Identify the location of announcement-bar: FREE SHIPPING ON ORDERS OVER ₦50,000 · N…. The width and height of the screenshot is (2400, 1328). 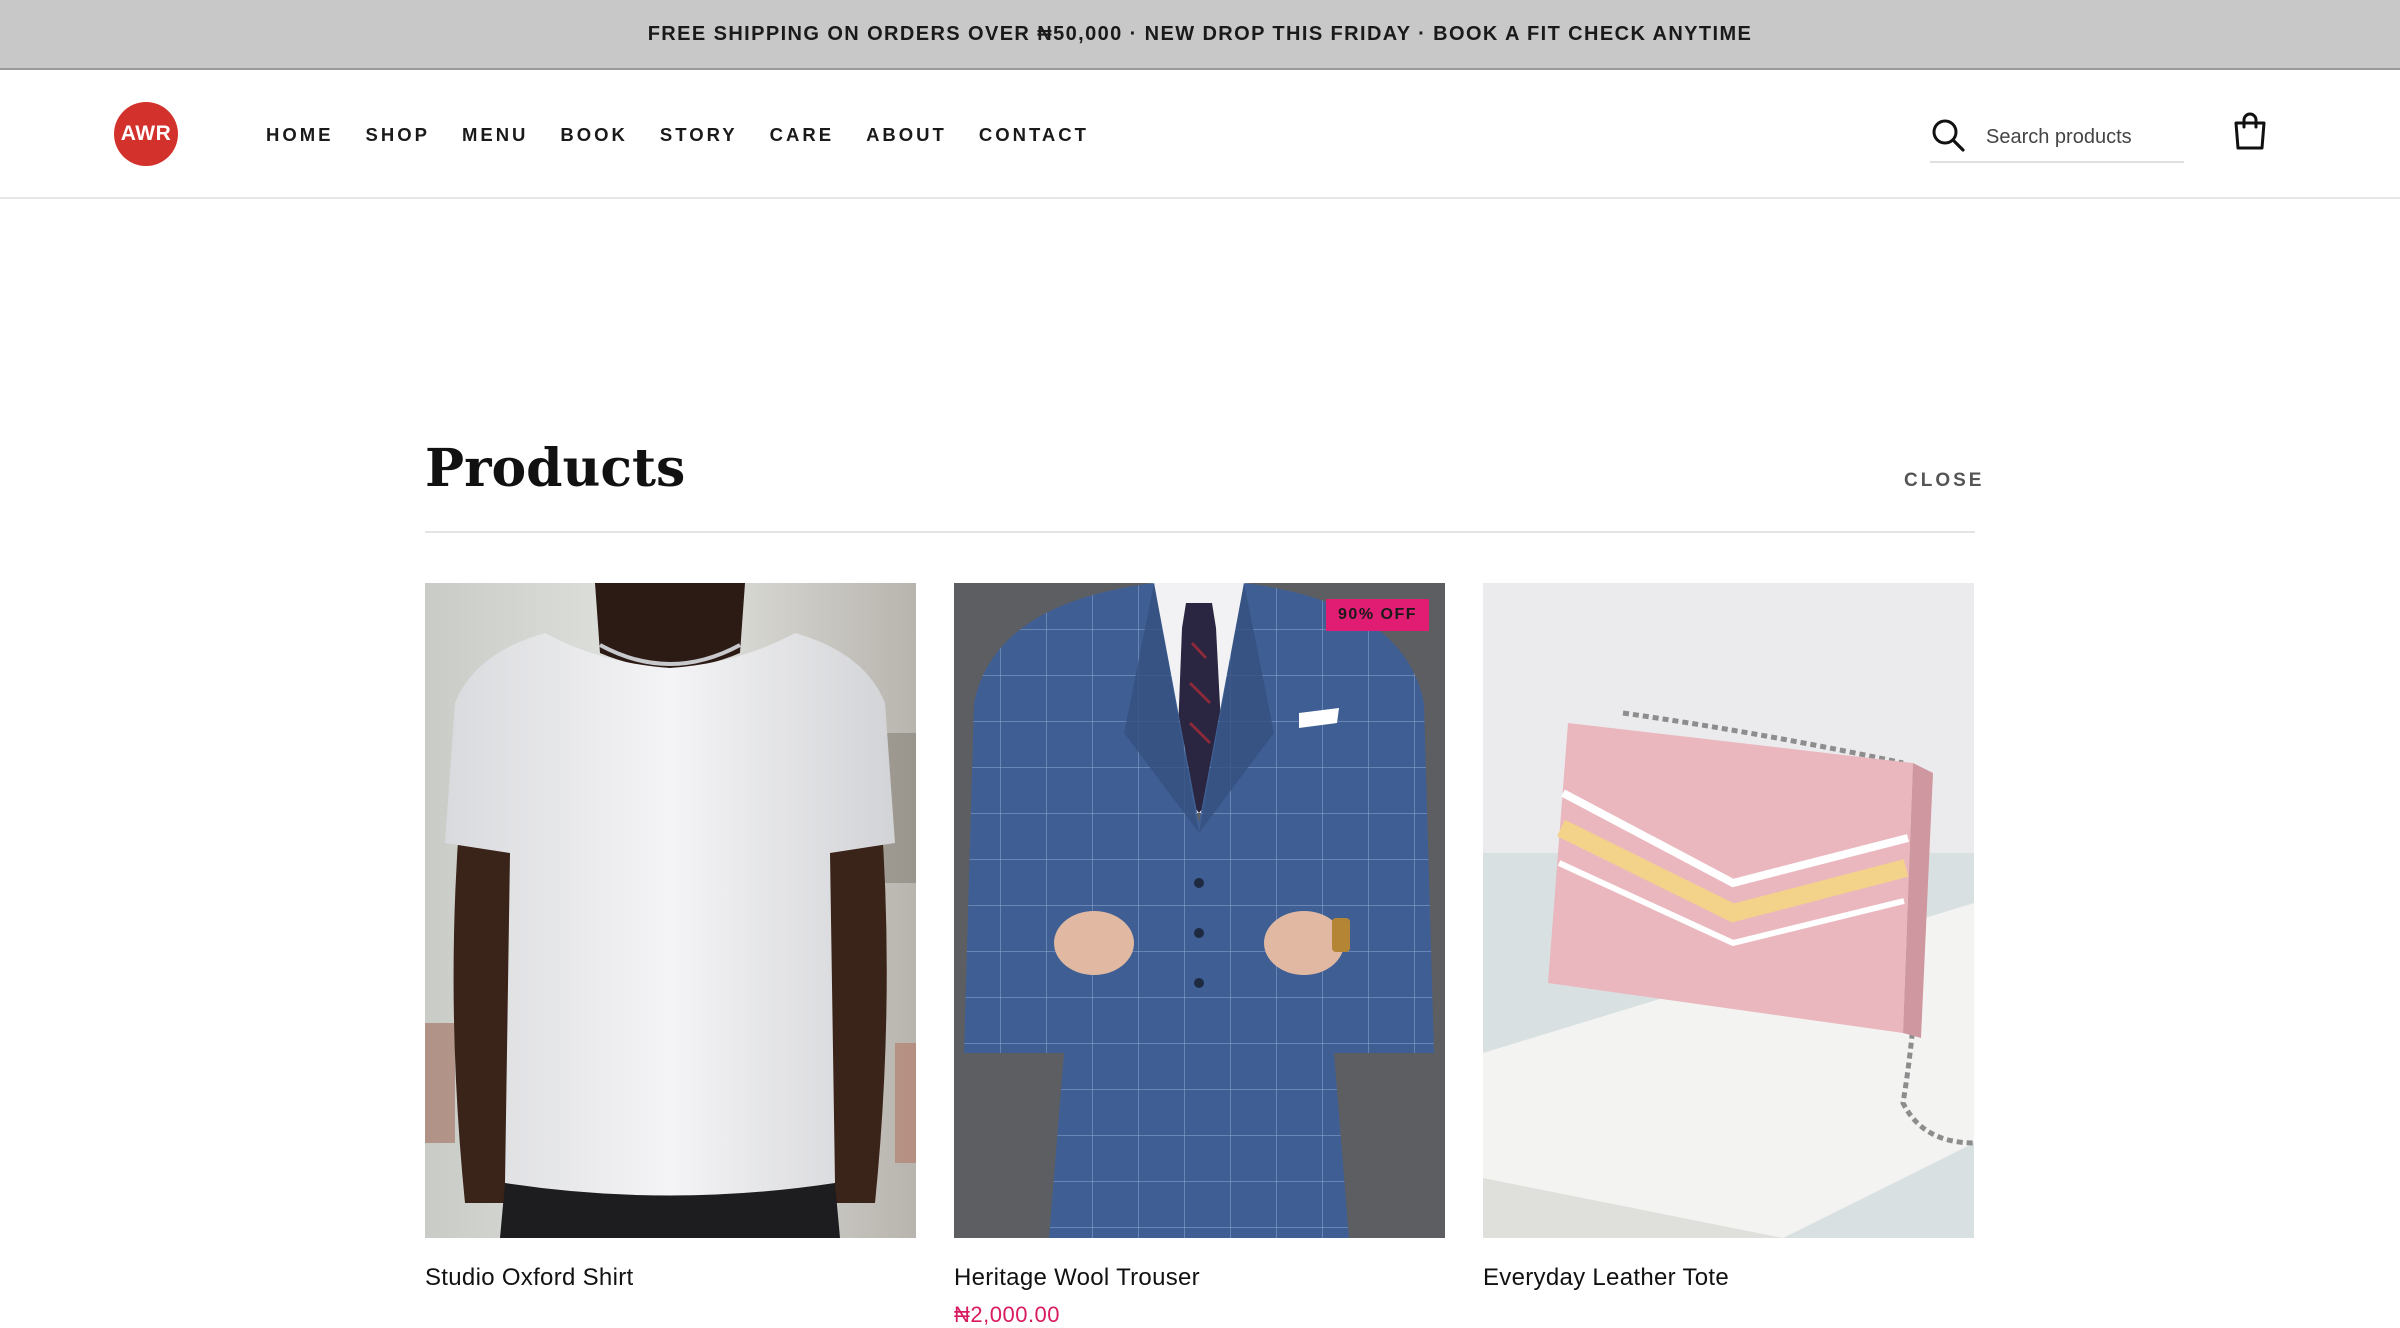
(1200, 35).